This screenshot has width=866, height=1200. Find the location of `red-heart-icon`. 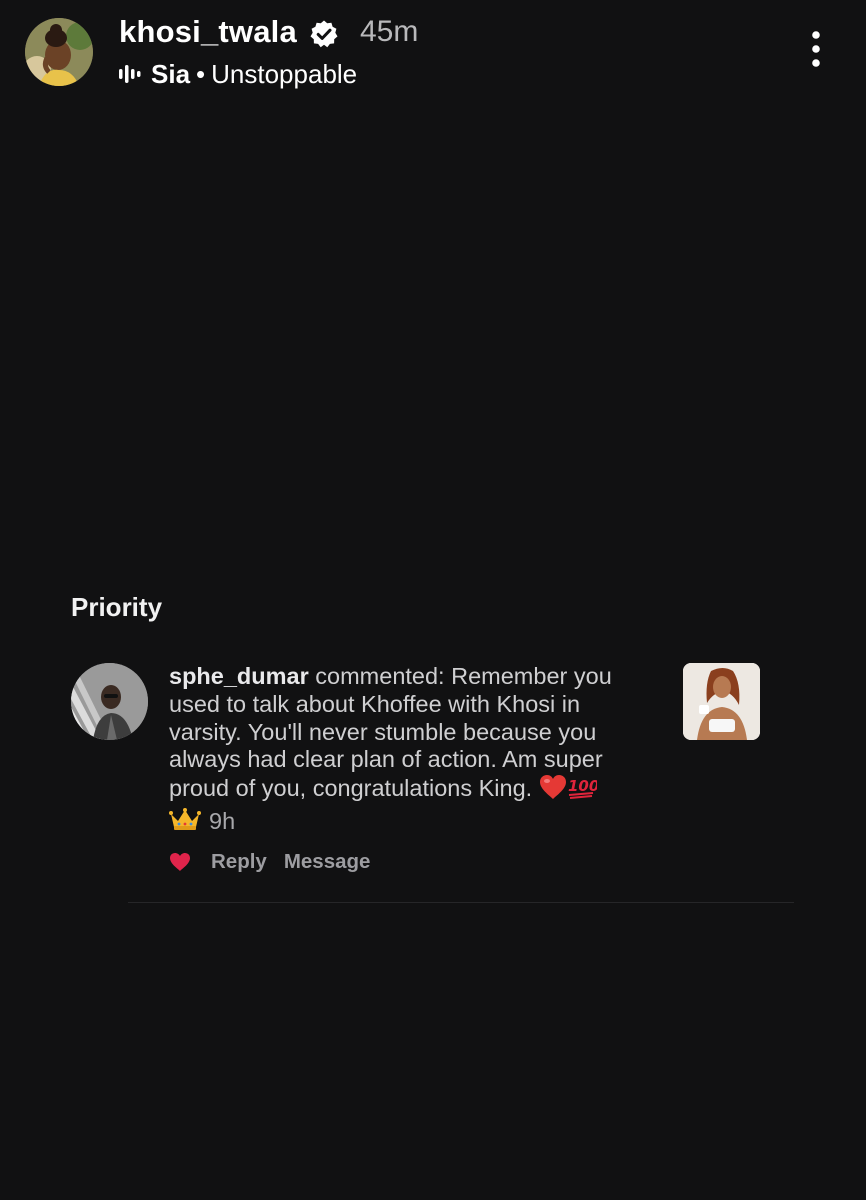

red-heart-icon is located at coordinates (553, 790).